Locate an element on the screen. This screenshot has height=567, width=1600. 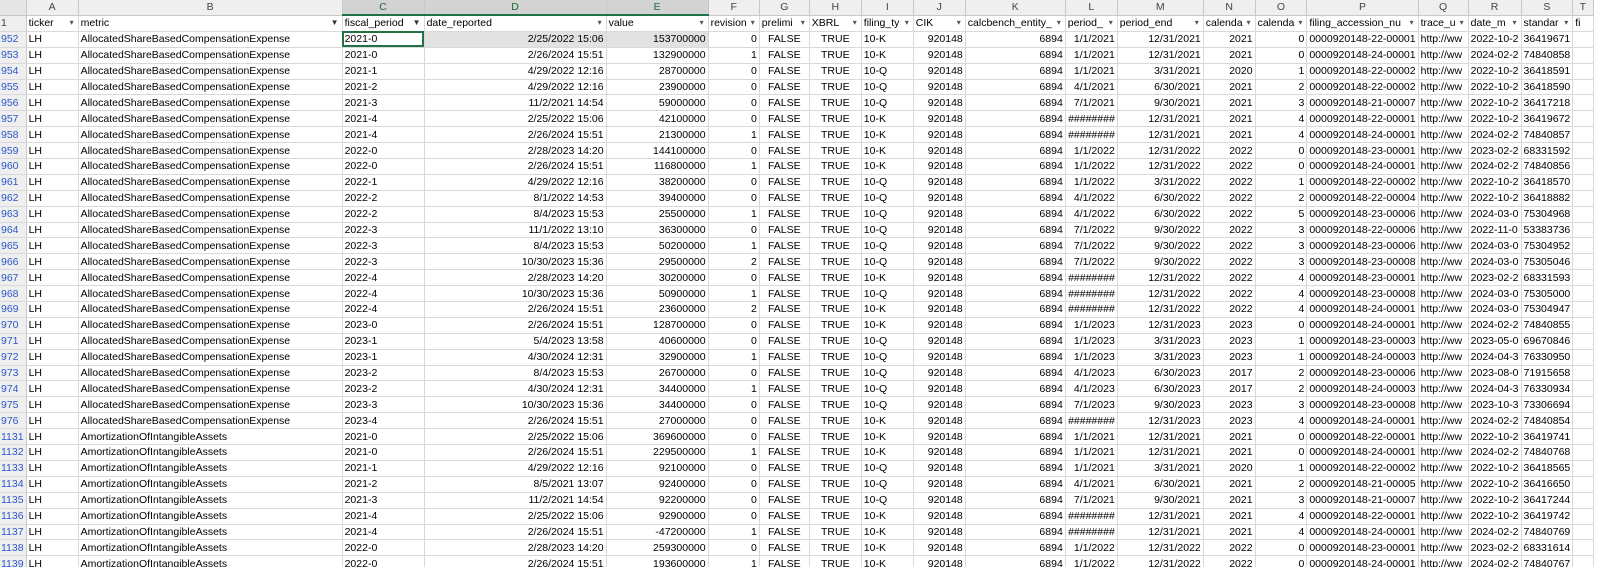
row-header: 973 is located at coordinates (13, 373).